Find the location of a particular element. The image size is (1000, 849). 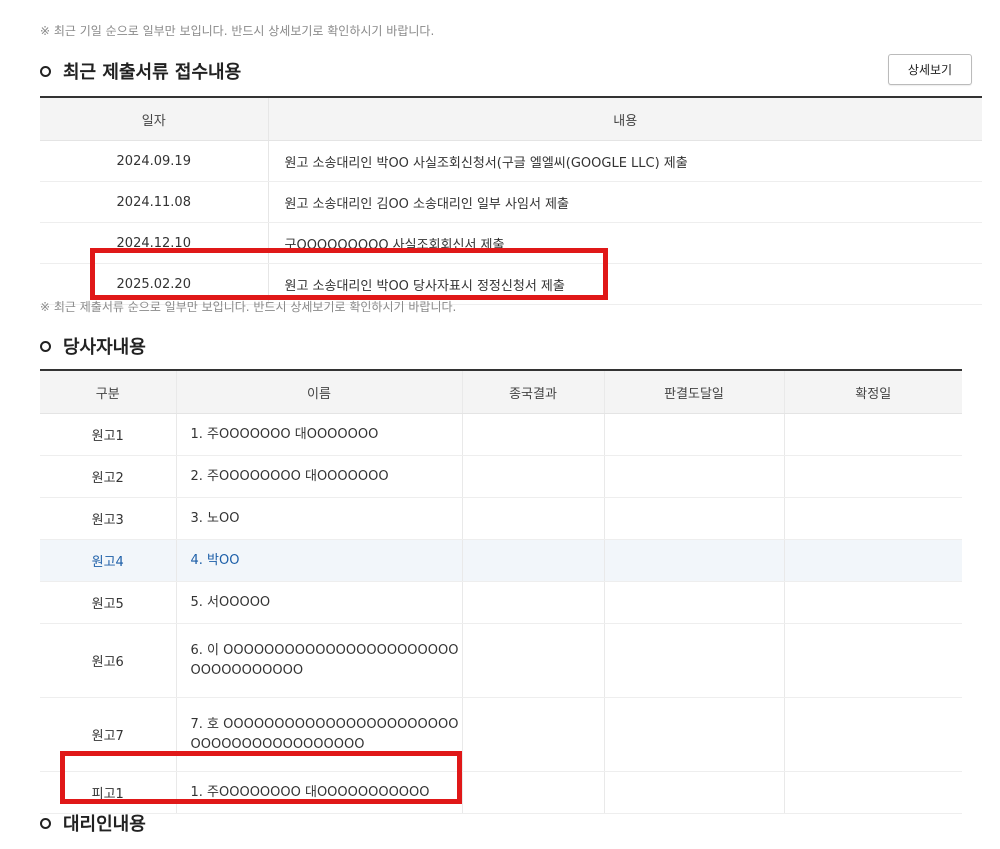

party-name: 1. 주OOOOOOO 대OOOOOOO is located at coordinates (319, 434).